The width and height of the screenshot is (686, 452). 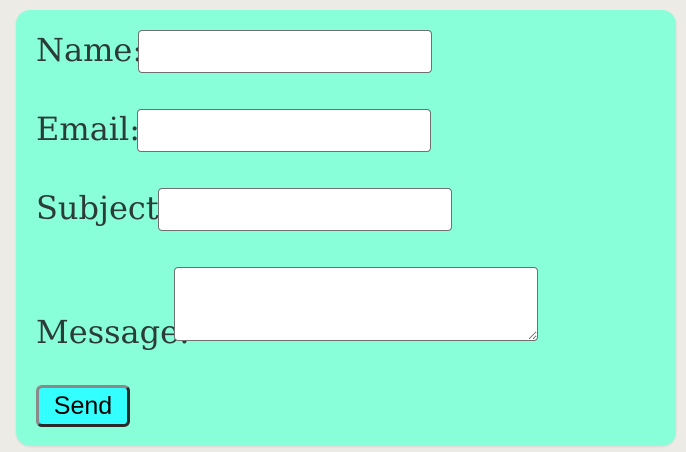 What do you see at coordinates (88, 129) in the screenshot?
I see `email-label: Email:` at bounding box center [88, 129].